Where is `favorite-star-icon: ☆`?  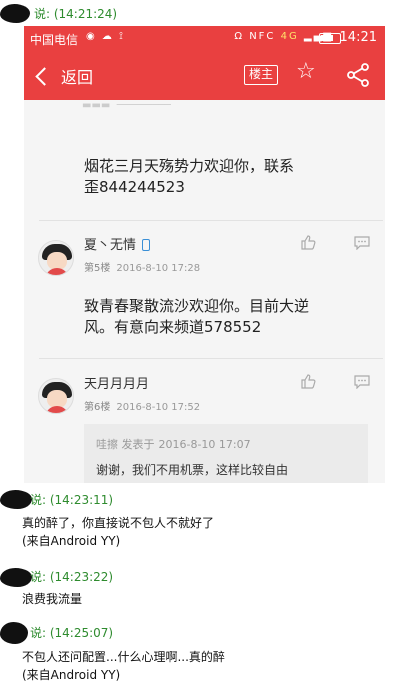
favorite-star-icon: ☆ is located at coordinates (306, 71).